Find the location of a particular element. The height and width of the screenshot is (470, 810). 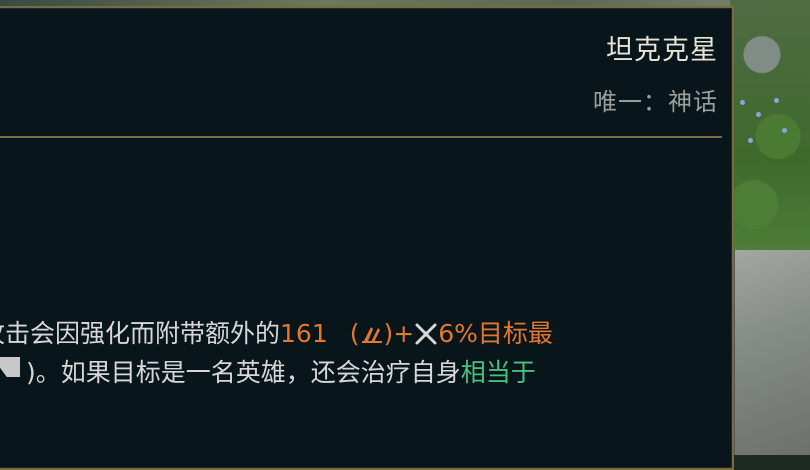

attack-damage-icon is located at coordinates (371, 335).